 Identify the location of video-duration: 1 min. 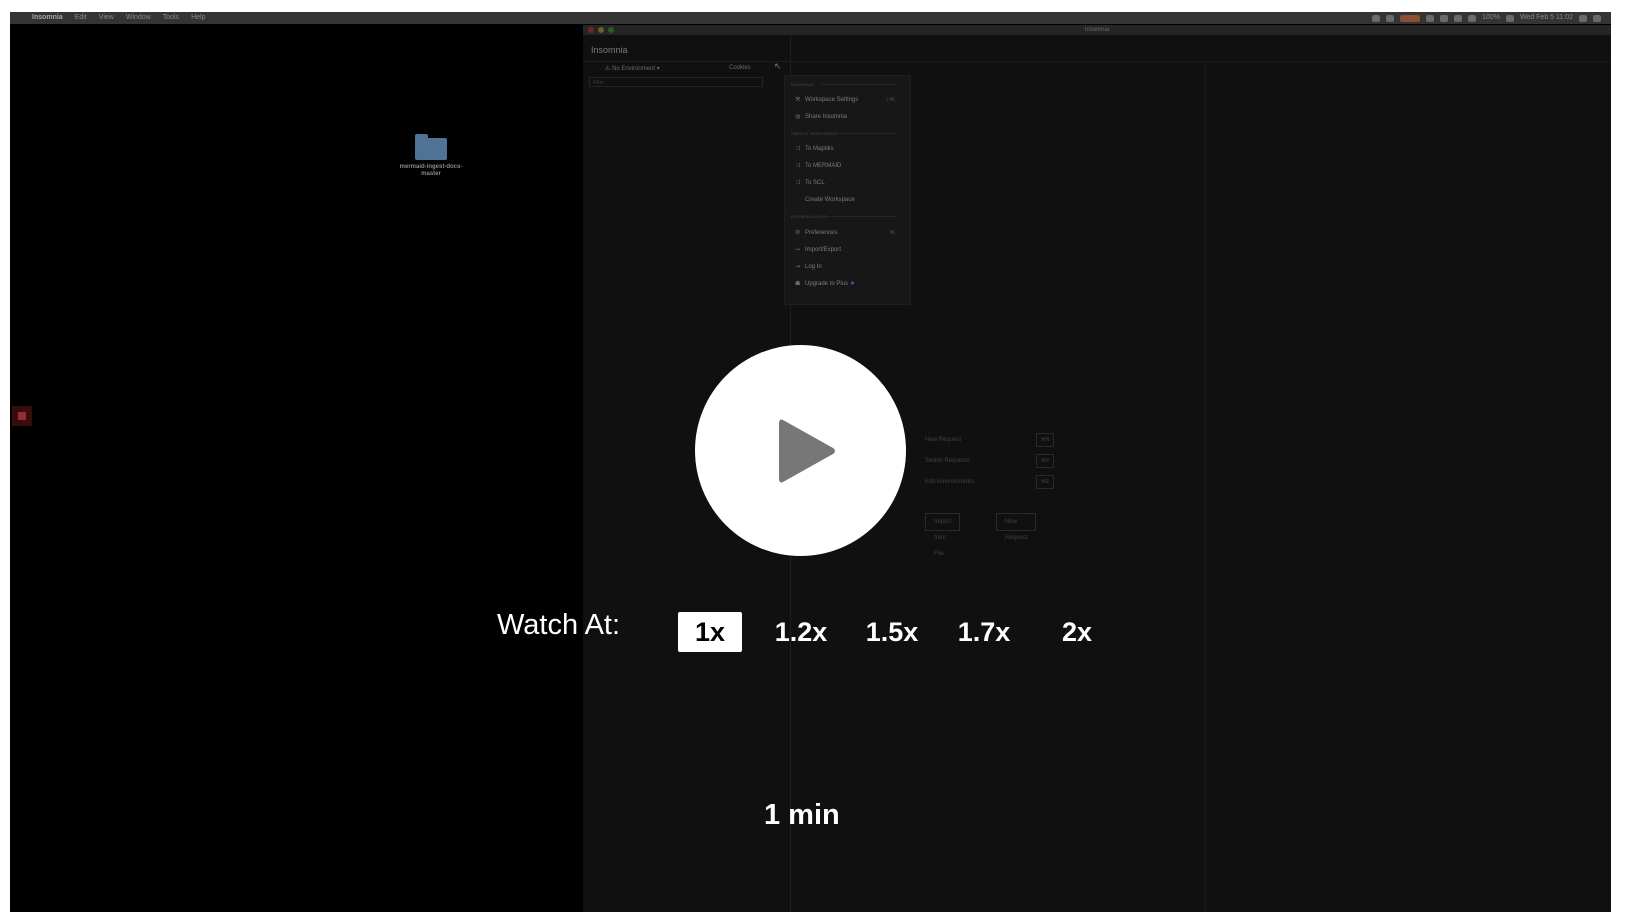
(802, 815).